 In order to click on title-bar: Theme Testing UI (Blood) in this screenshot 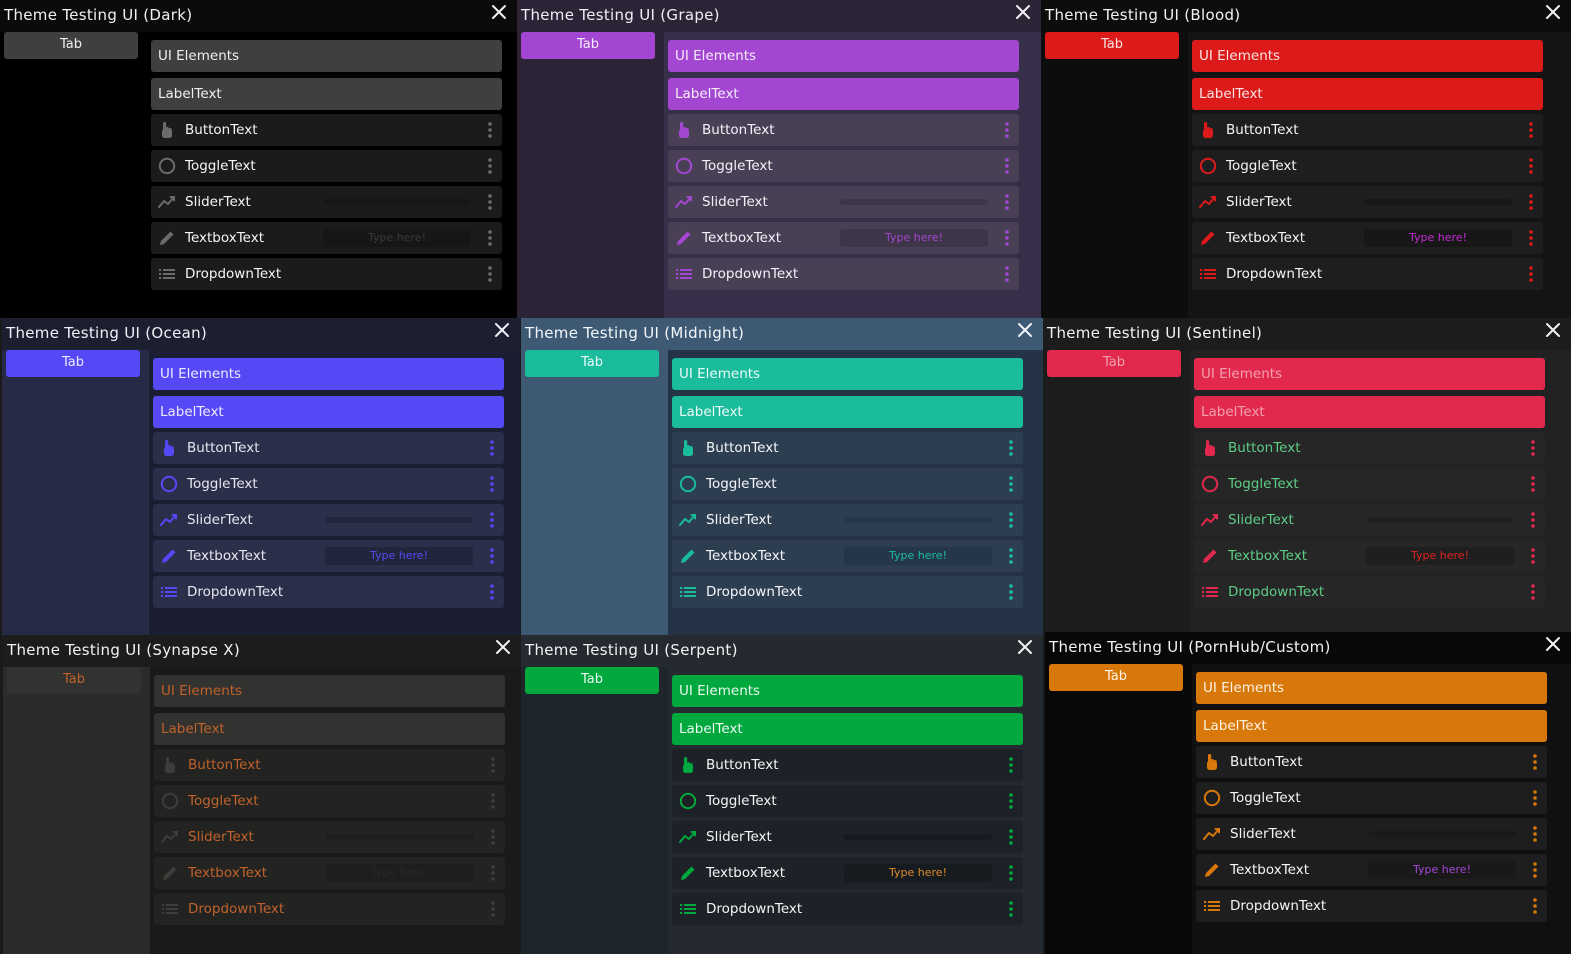, I will do `click(1306, 16)`.